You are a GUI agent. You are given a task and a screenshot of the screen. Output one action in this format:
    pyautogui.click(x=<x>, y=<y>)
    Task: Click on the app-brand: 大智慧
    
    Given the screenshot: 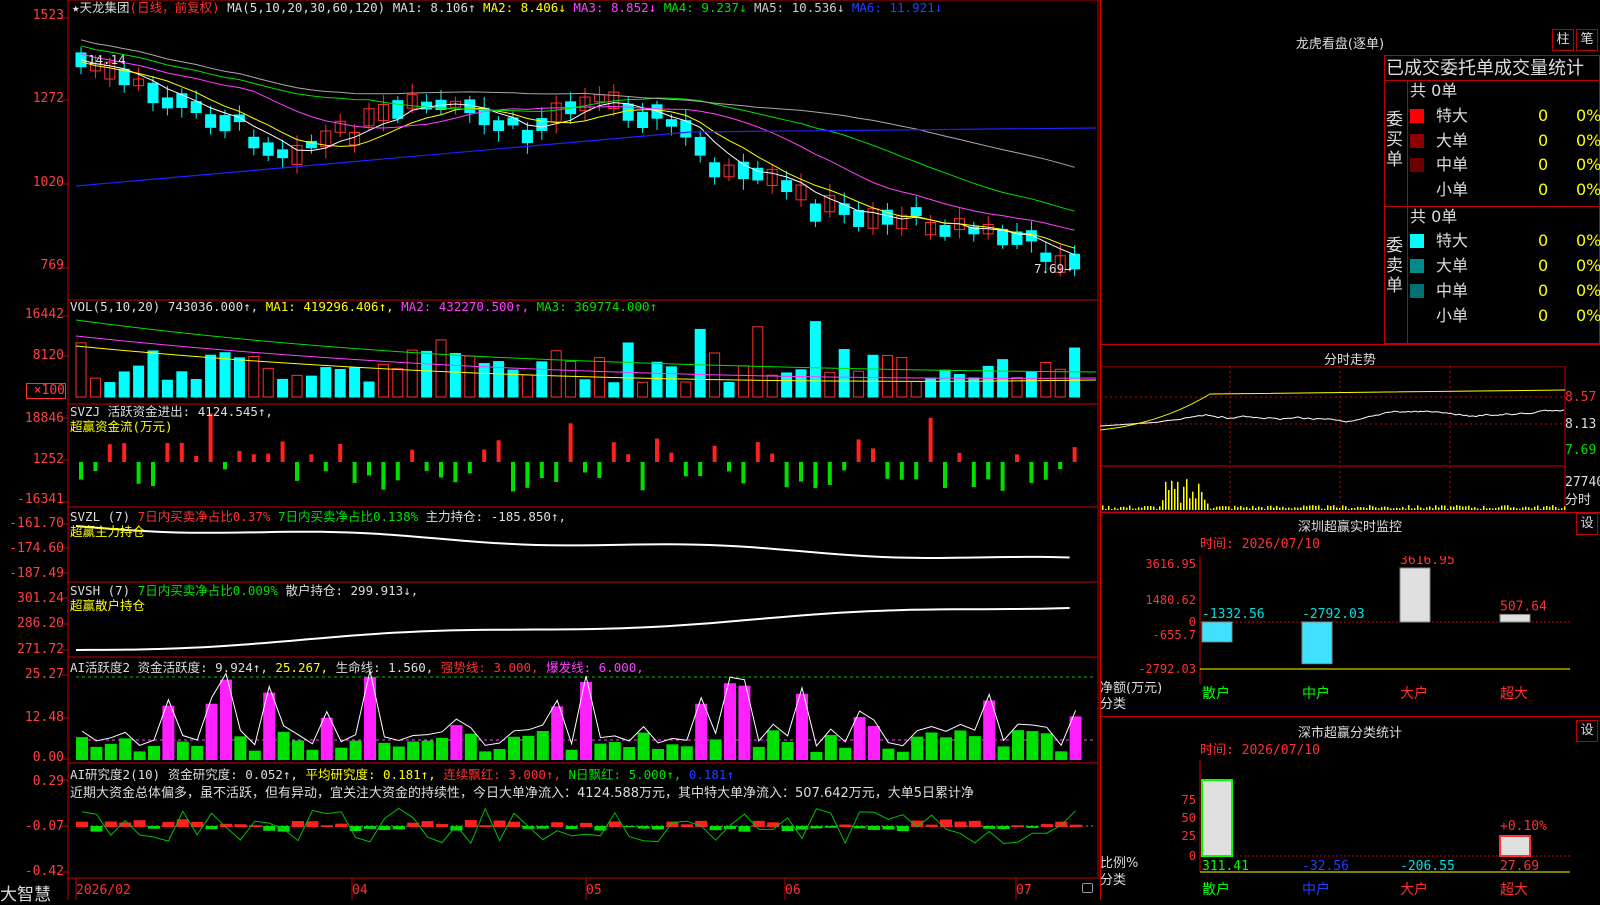 What is the action you would take?
    pyautogui.click(x=25, y=892)
    